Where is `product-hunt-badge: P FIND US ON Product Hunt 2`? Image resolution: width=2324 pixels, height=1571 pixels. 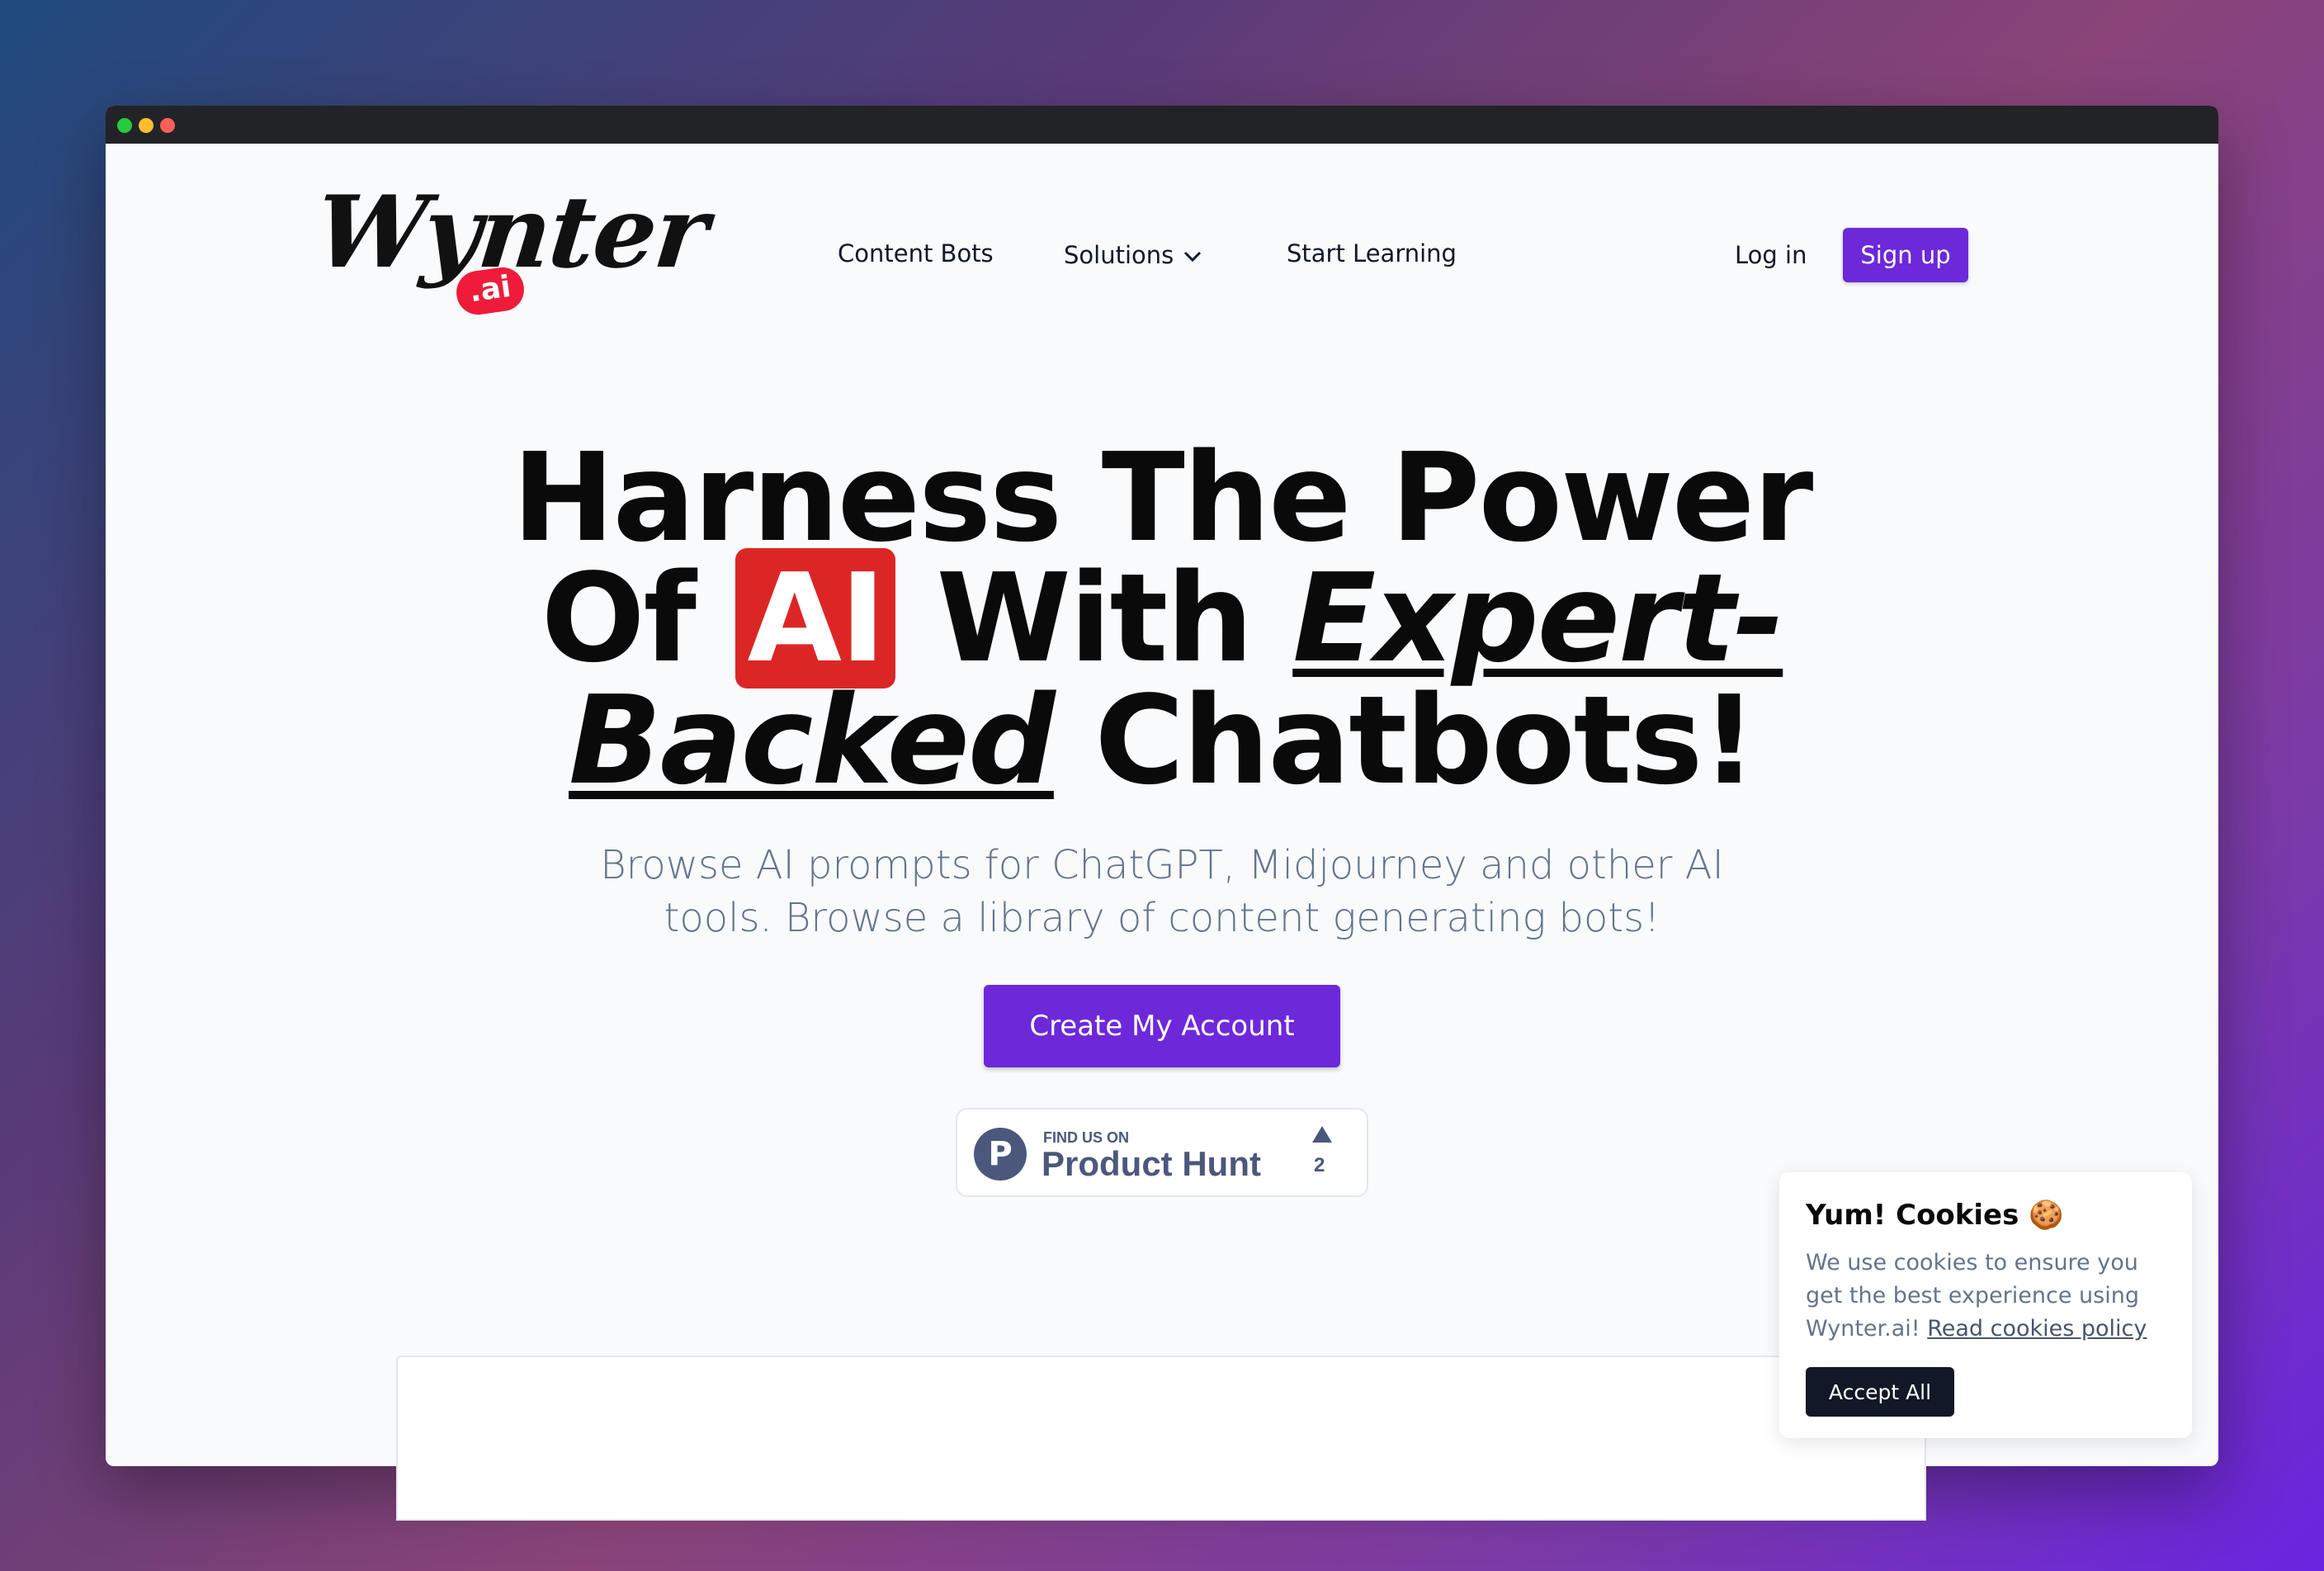
product-hunt-badge: P FIND US ON Product Hunt 2 is located at coordinates (1162, 1152).